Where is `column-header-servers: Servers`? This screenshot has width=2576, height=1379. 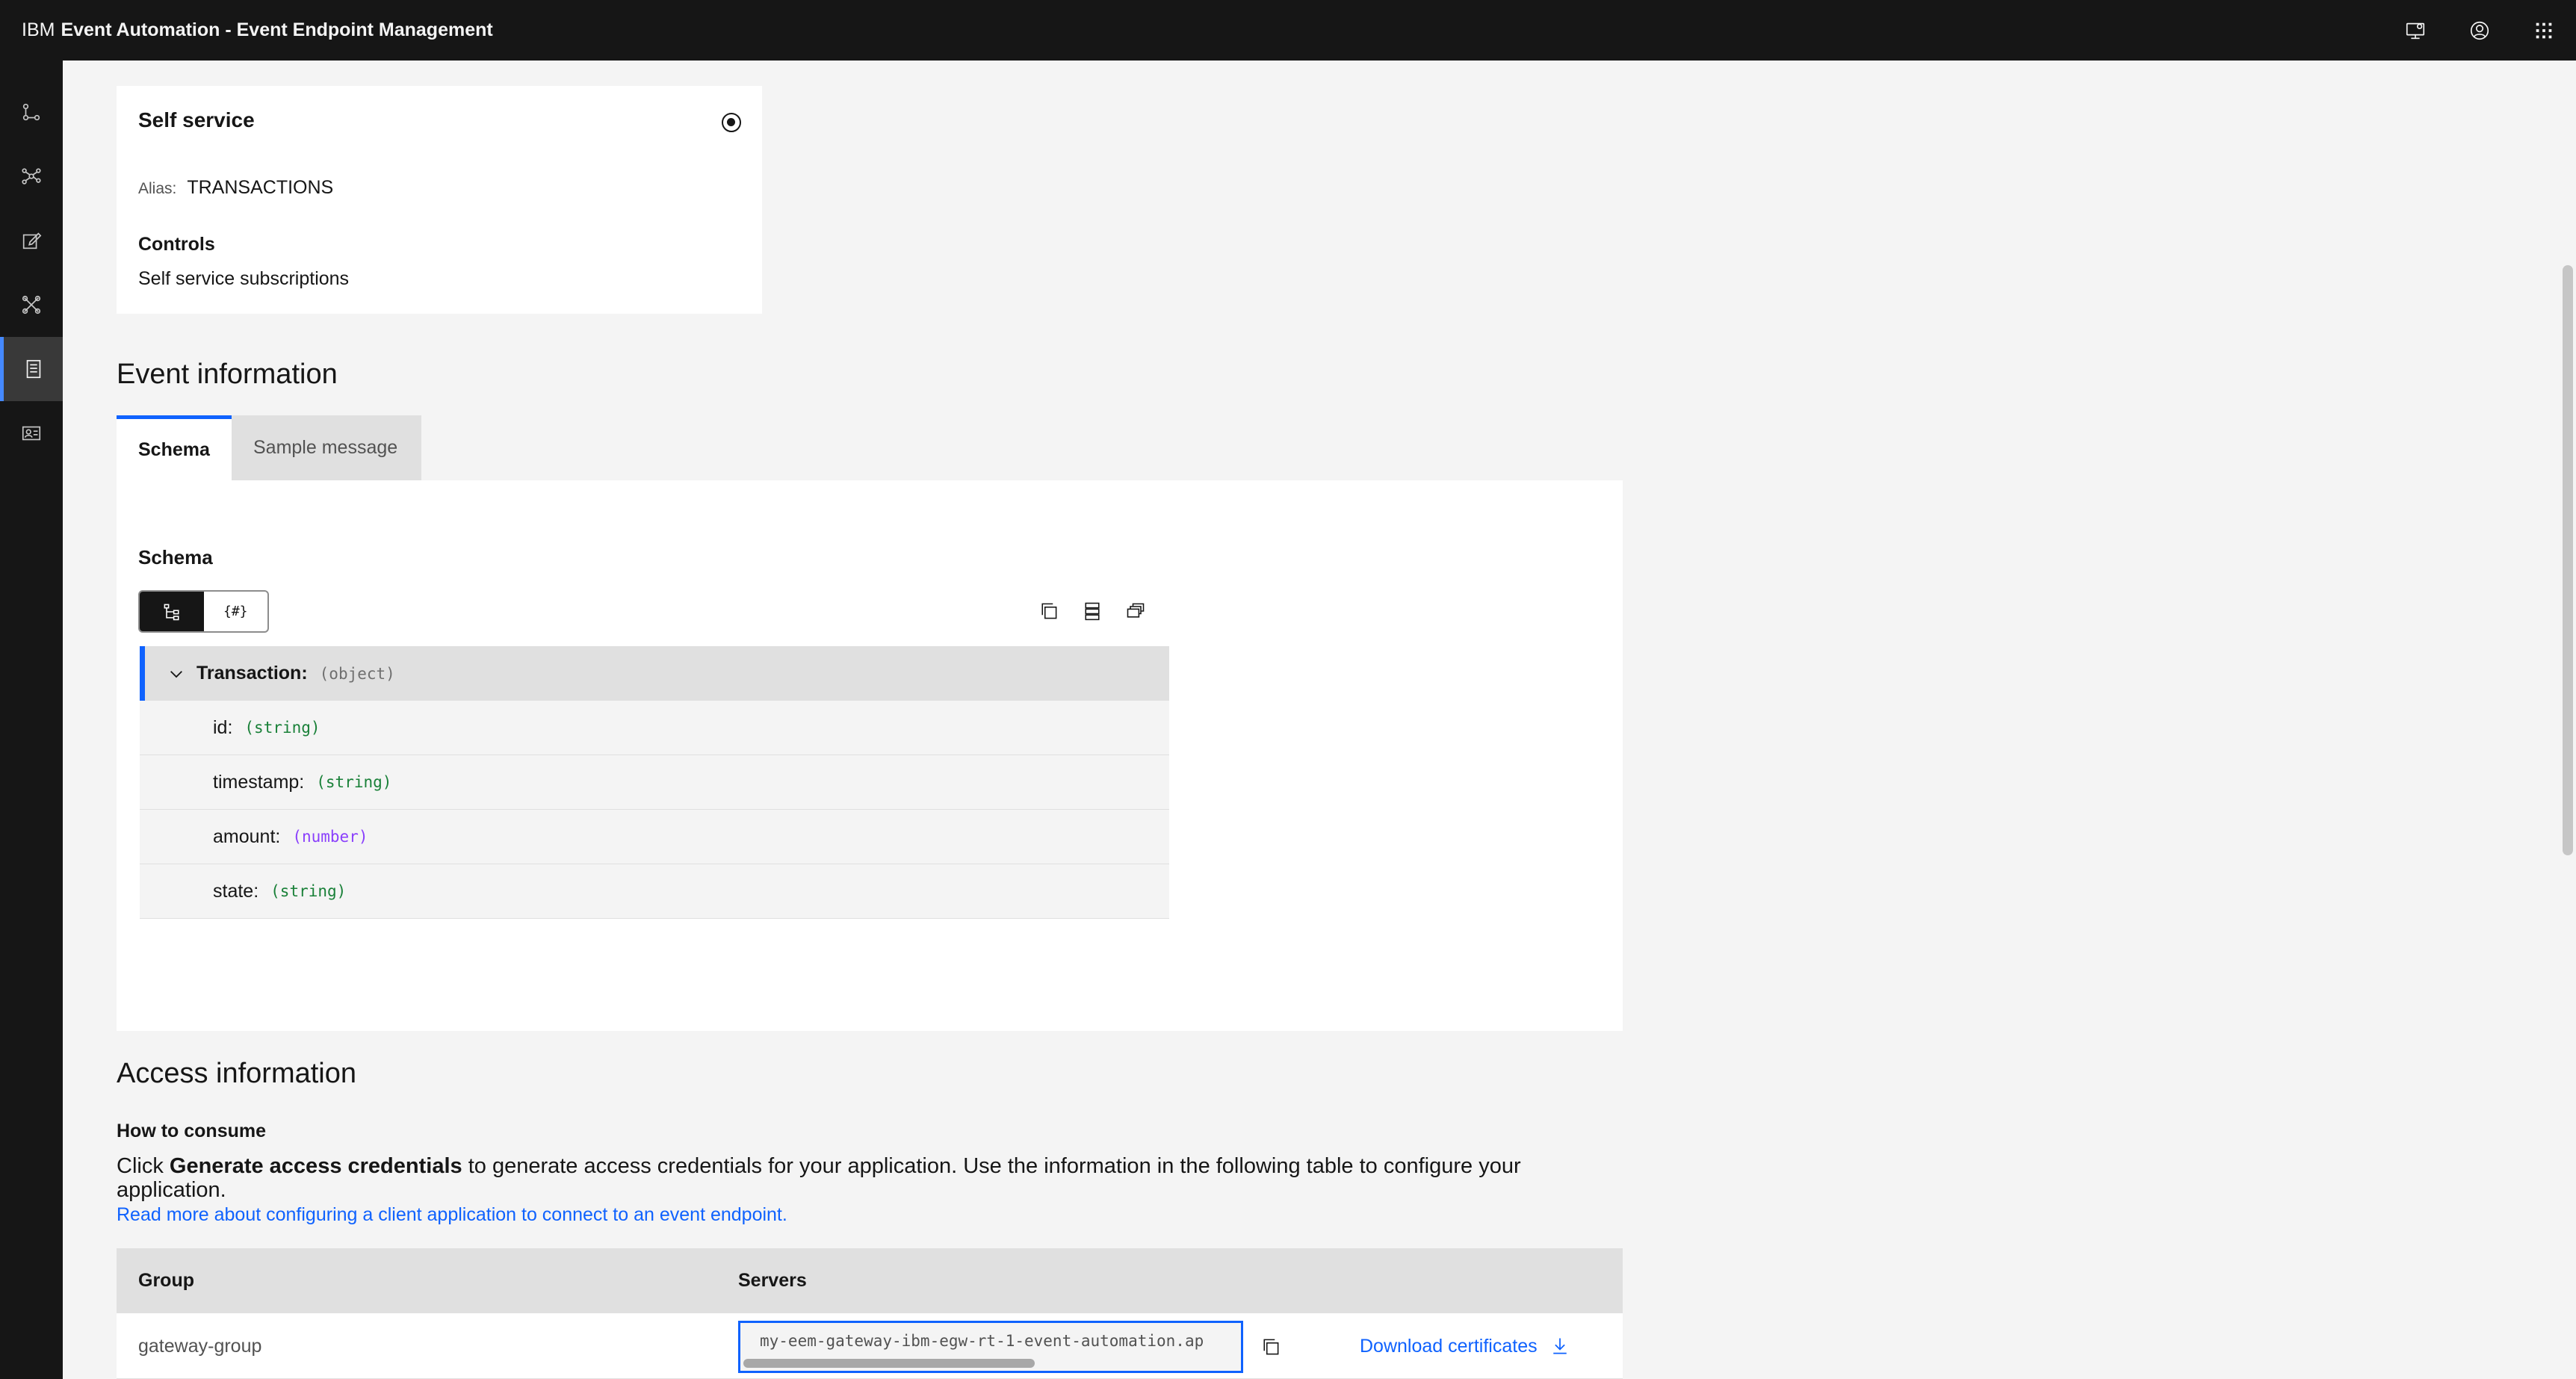 column-header-servers: Servers is located at coordinates (772, 1280).